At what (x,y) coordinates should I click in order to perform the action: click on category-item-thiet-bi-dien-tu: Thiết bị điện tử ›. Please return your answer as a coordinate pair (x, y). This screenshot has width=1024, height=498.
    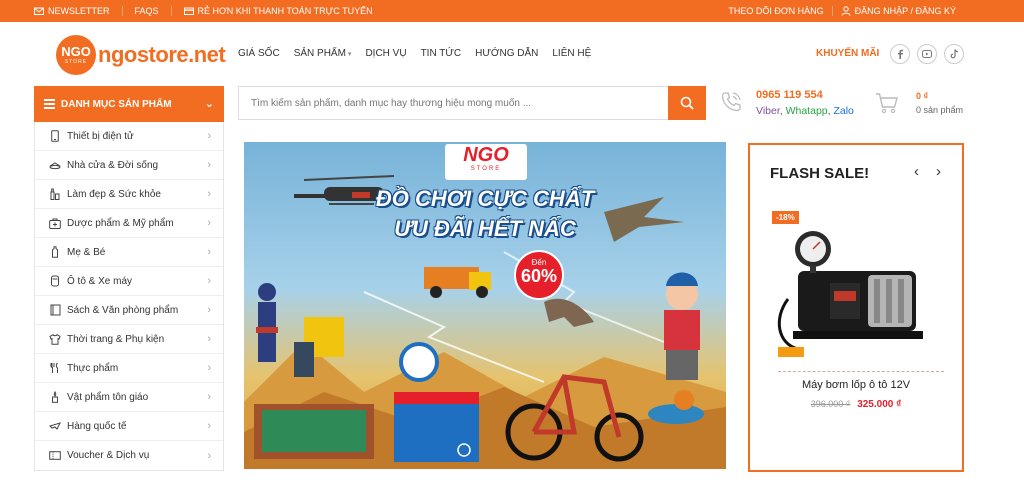
    Looking at the image, I should click on (129, 136).